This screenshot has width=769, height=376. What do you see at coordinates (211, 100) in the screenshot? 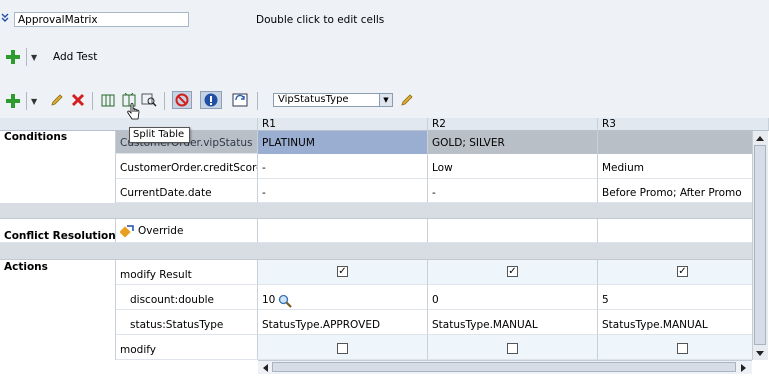
I see `validate-icon` at bounding box center [211, 100].